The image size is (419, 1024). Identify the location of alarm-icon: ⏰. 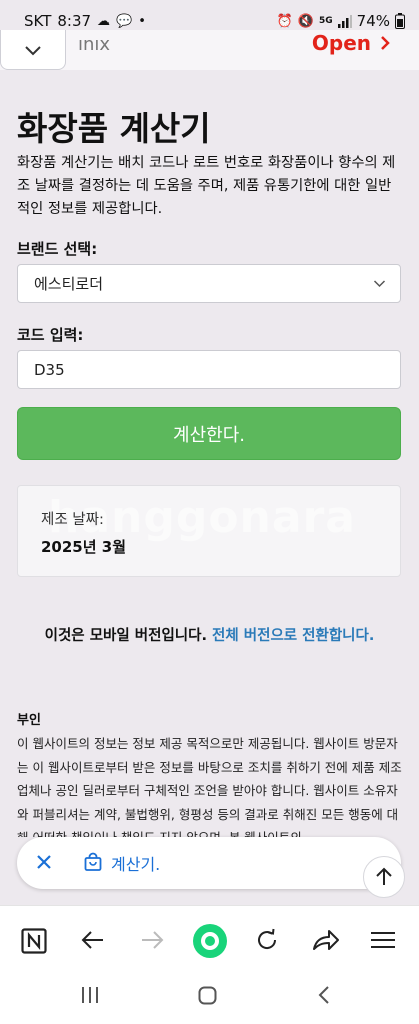
(284, 21).